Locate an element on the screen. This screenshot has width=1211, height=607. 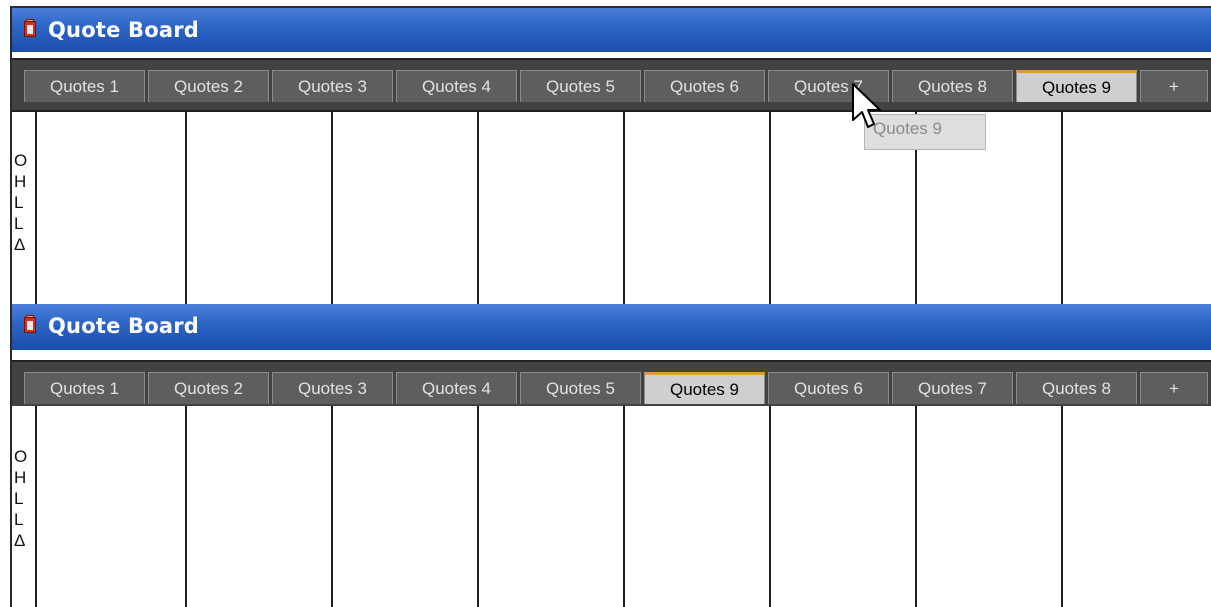
tab-quotes-7: Quotes 7 is located at coordinates (952, 388).